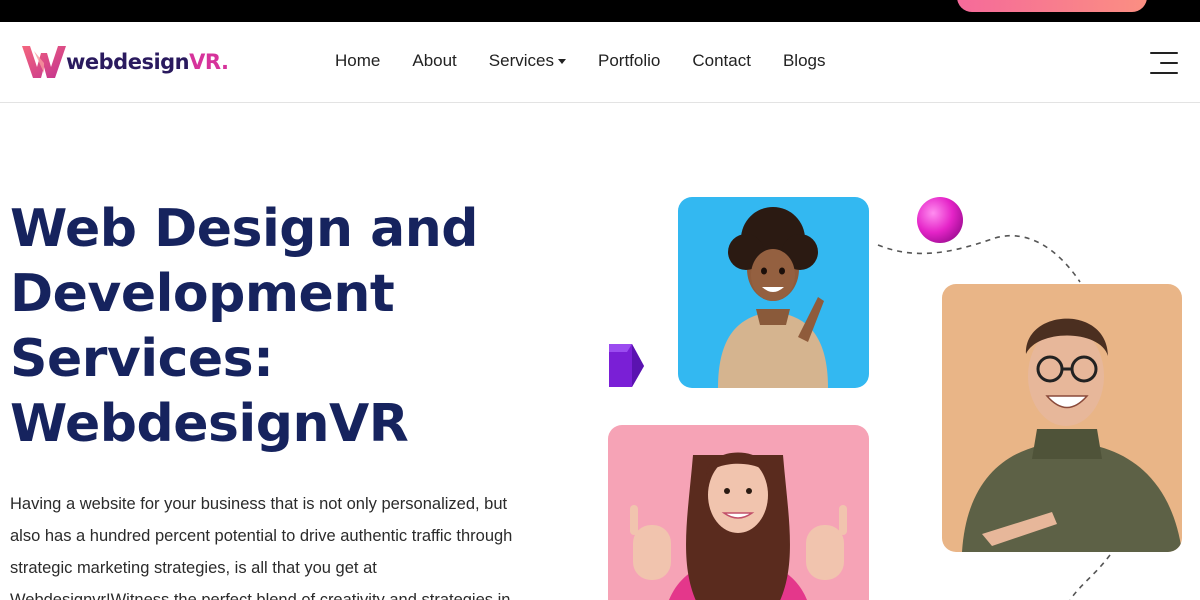  Describe the element at coordinates (1052, 6) in the screenshot. I see `top-cta-button` at that location.